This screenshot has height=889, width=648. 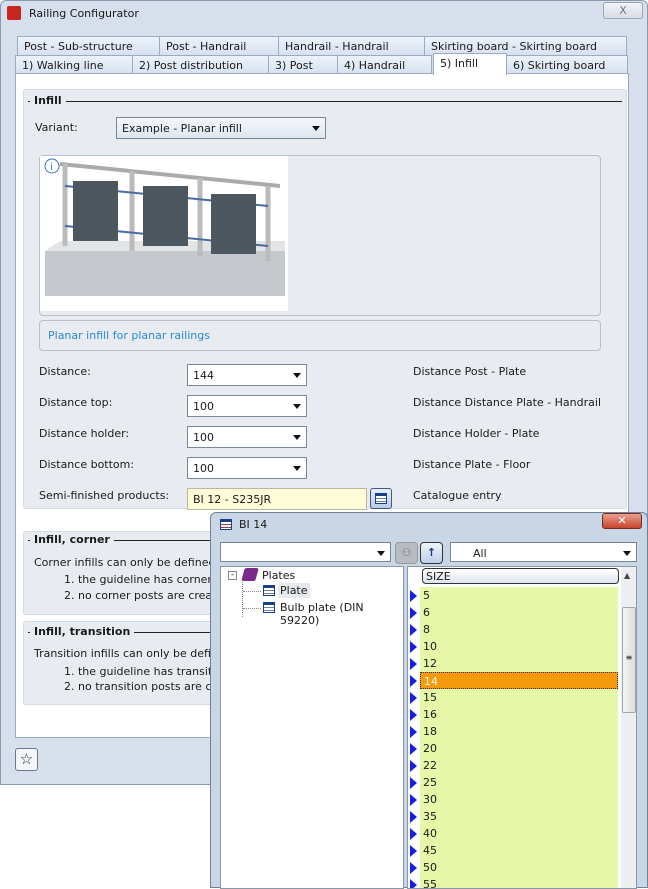 I want to click on transition-condition-2: 2. no transition posts are cr, so click(x=140, y=686).